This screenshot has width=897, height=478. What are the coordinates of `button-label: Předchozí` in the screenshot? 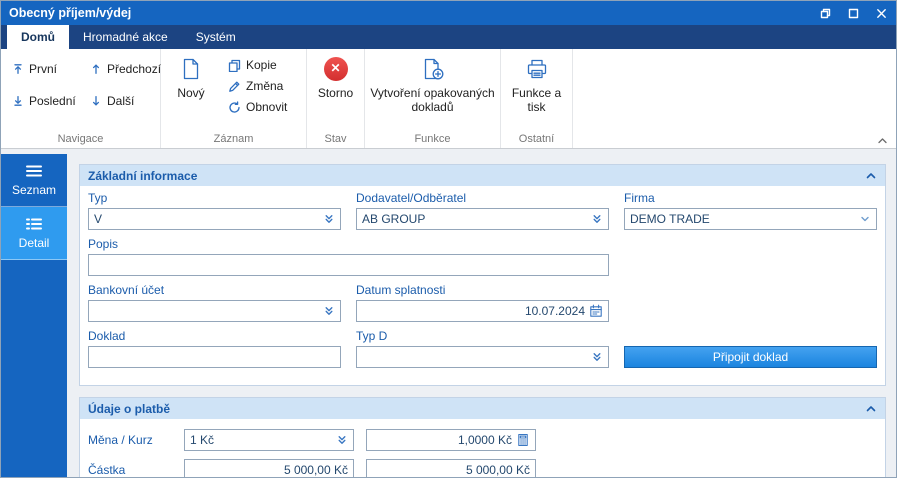 It's located at (134, 69).